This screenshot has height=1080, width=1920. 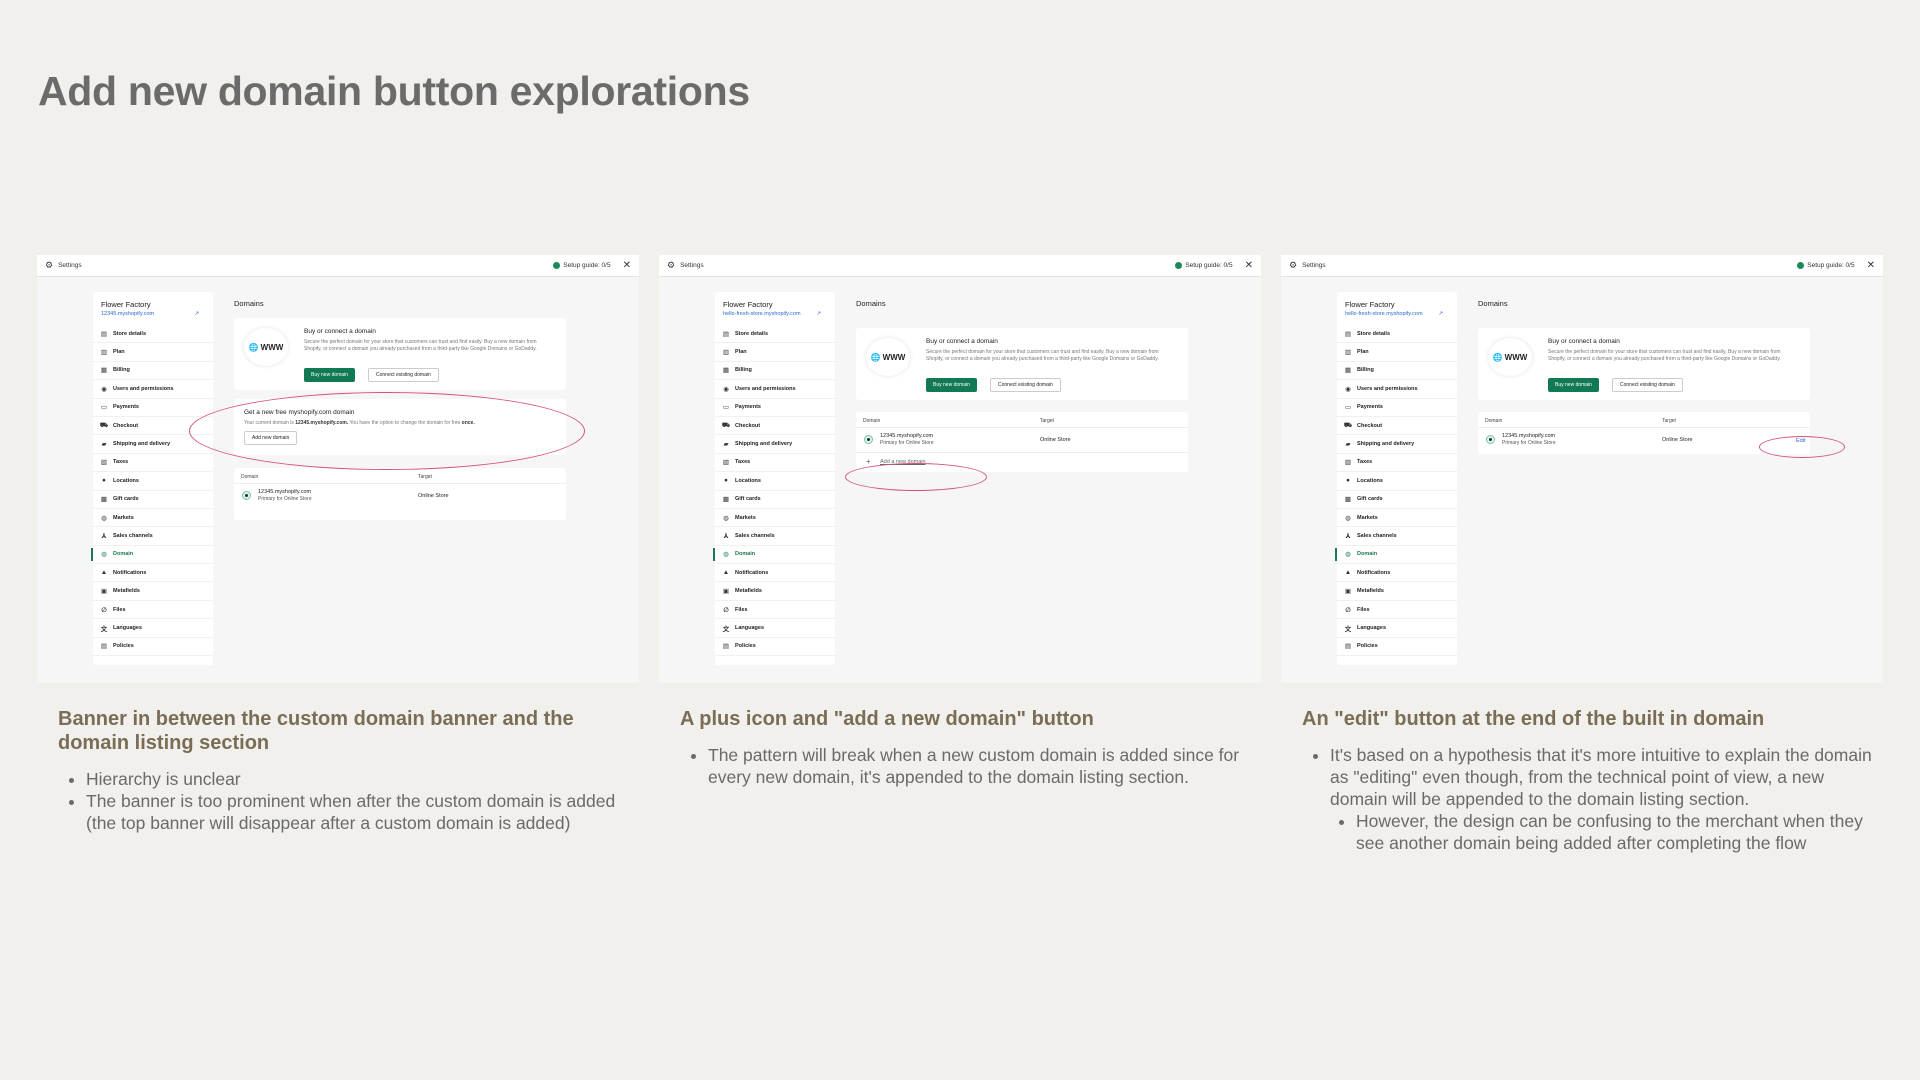 What do you see at coordinates (1348, 481) in the screenshot?
I see `location-icon: ●` at bounding box center [1348, 481].